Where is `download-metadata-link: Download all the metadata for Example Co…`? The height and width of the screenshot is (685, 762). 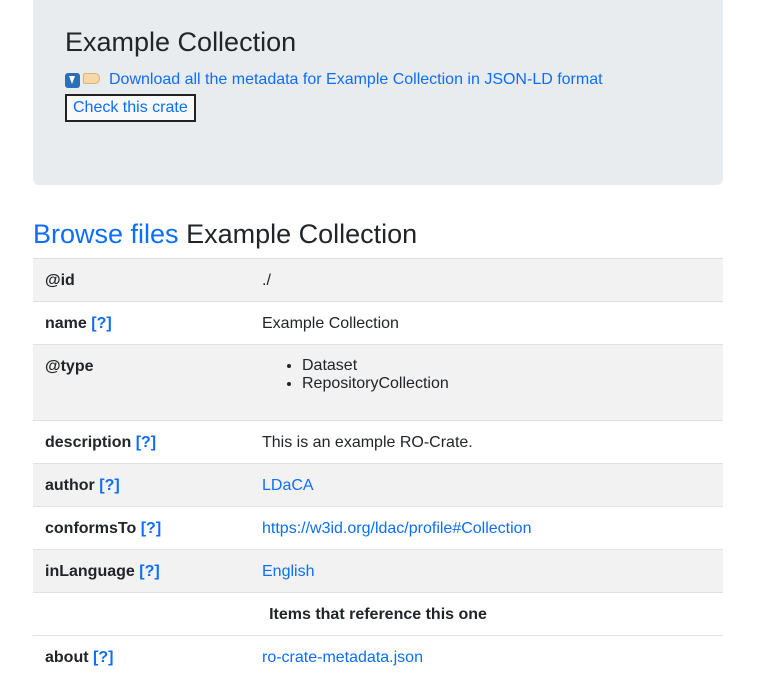
download-metadata-link: Download all the metadata for Example Co… is located at coordinates (356, 80).